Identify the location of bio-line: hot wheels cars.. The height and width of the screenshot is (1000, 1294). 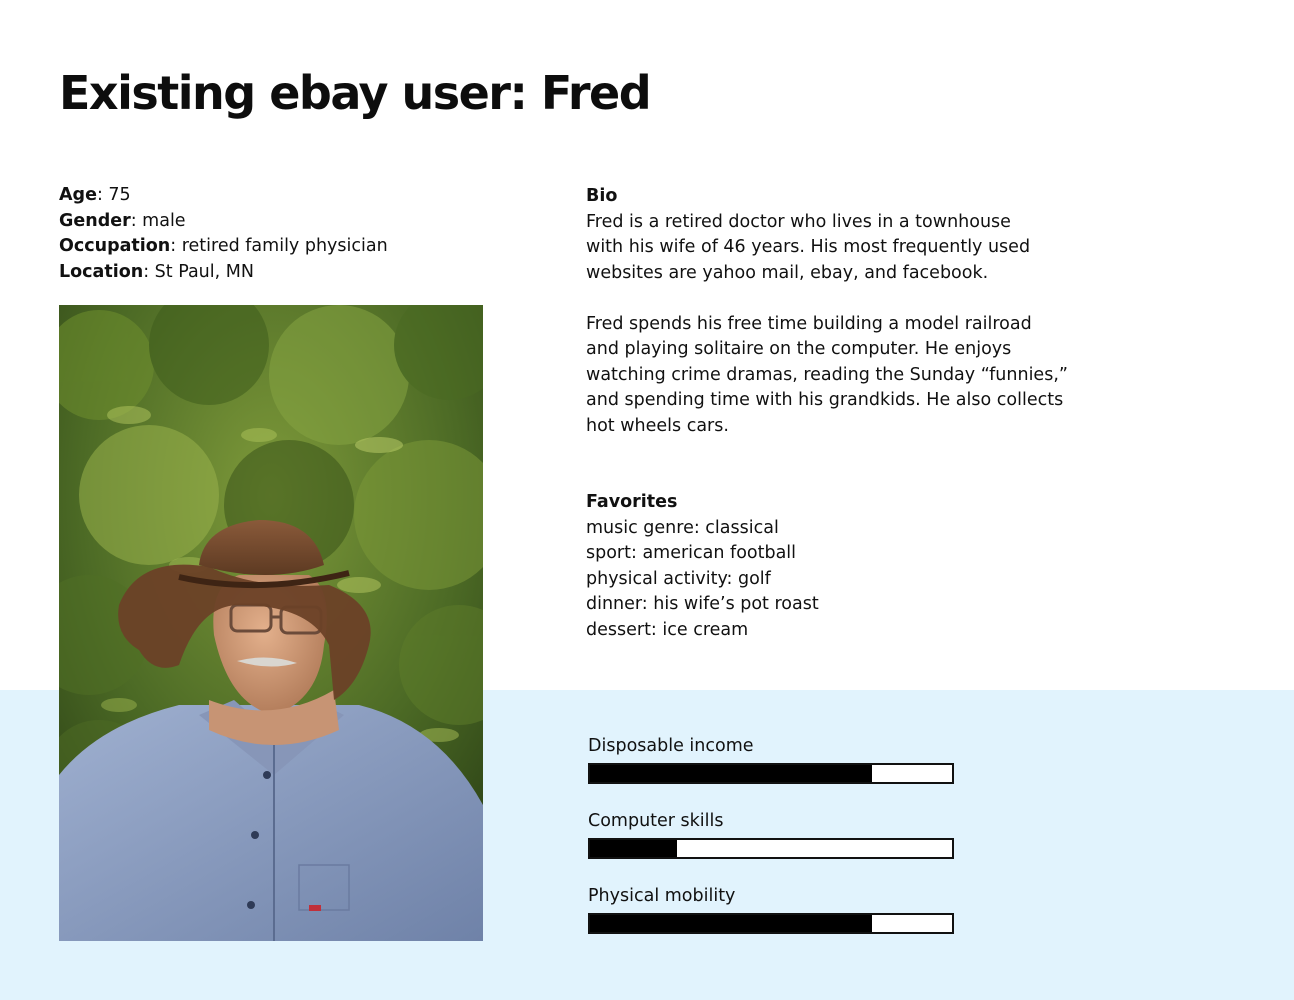
(657, 425).